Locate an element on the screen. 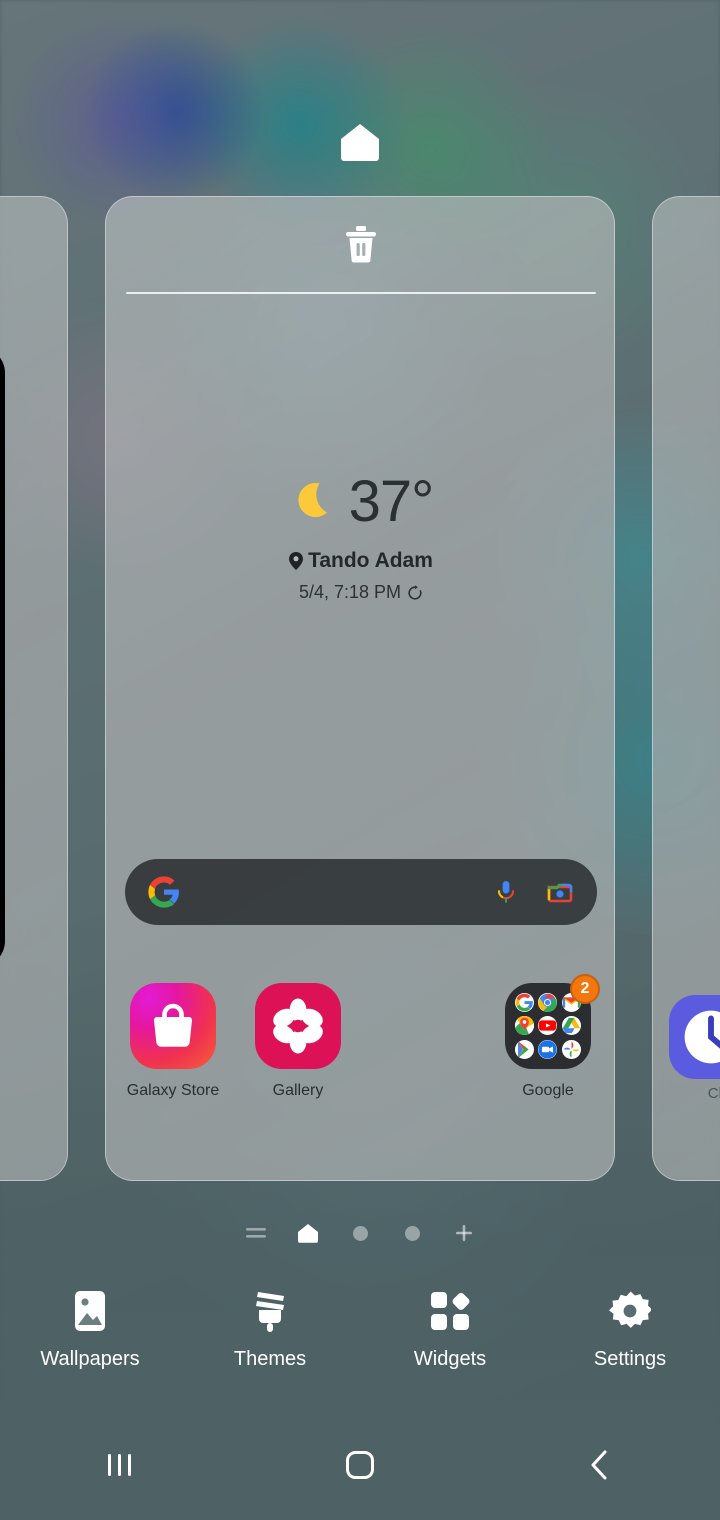  clock-app-icon is located at coordinates (694, 1037).